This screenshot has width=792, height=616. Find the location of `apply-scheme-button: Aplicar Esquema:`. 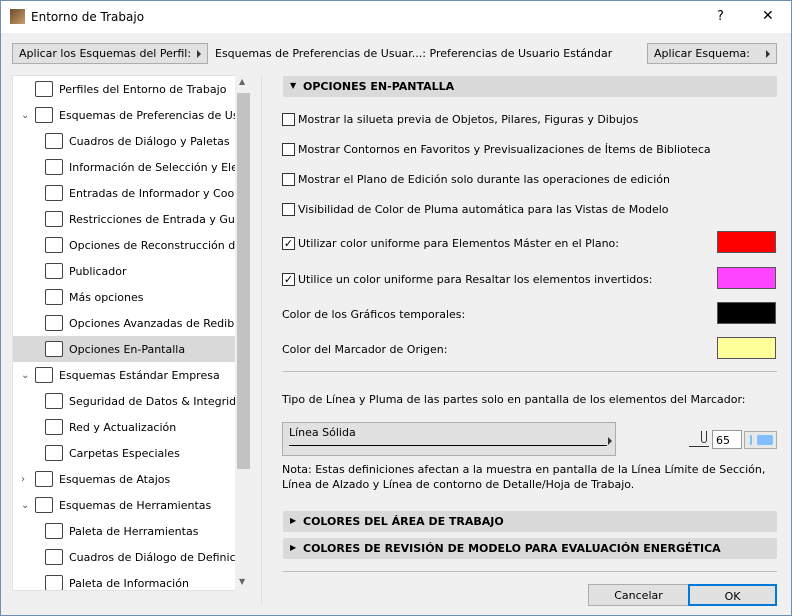

apply-scheme-button: Aplicar Esquema: is located at coordinates (712, 53).